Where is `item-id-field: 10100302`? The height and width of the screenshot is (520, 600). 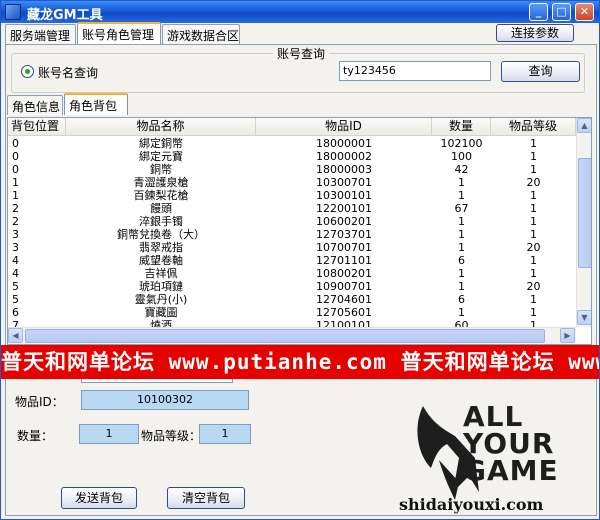 item-id-field: 10100302 is located at coordinates (165, 400).